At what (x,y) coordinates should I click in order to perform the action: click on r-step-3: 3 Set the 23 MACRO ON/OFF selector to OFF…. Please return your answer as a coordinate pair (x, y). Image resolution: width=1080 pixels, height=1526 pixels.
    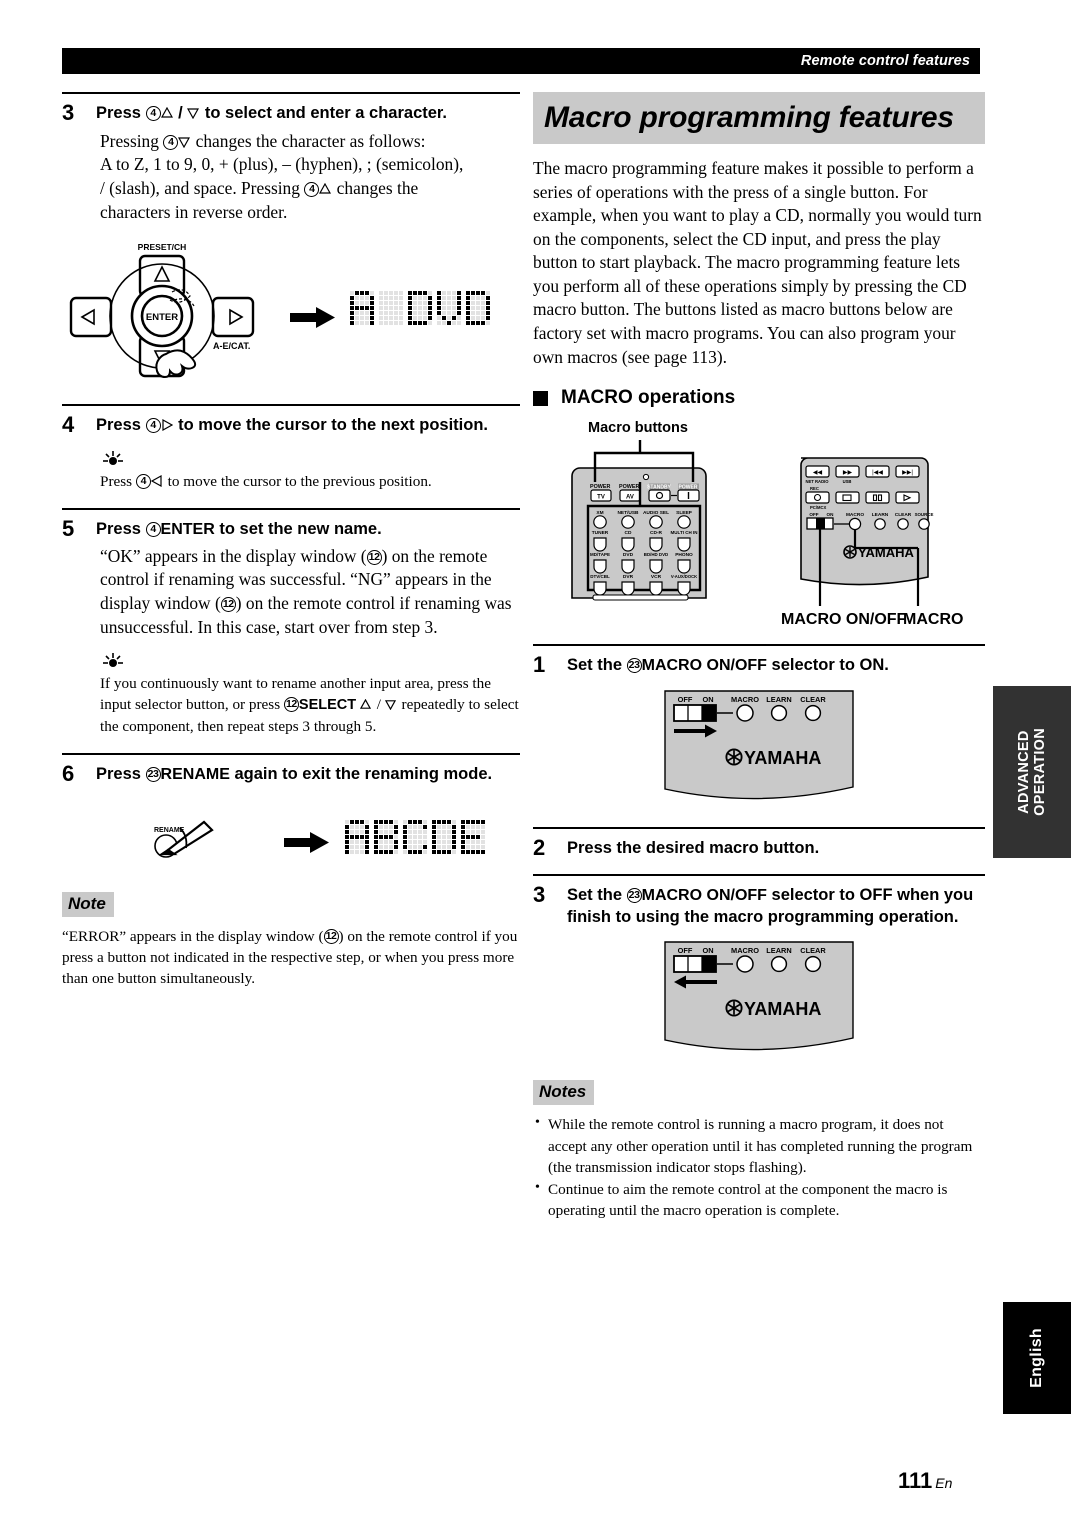
    Looking at the image, I should click on (759, 906).